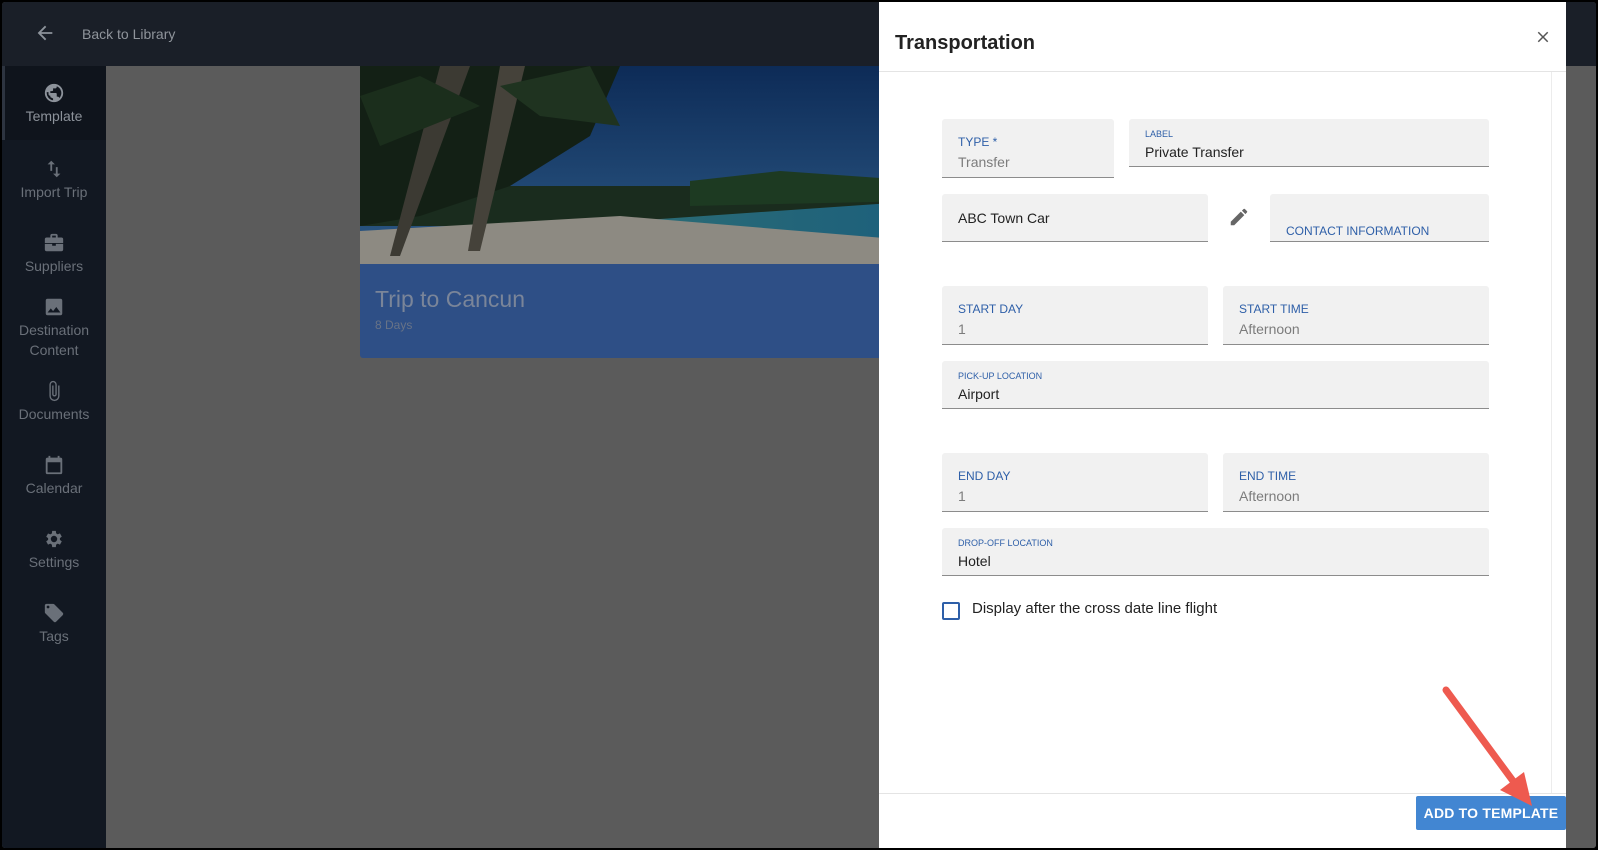 The width and height of the screenshot is (1598, 850). What do you see at coordinates (1268, 476) in the screenshot?
I see `end-time-label: END TIME` at bounding box center [1268, 476].